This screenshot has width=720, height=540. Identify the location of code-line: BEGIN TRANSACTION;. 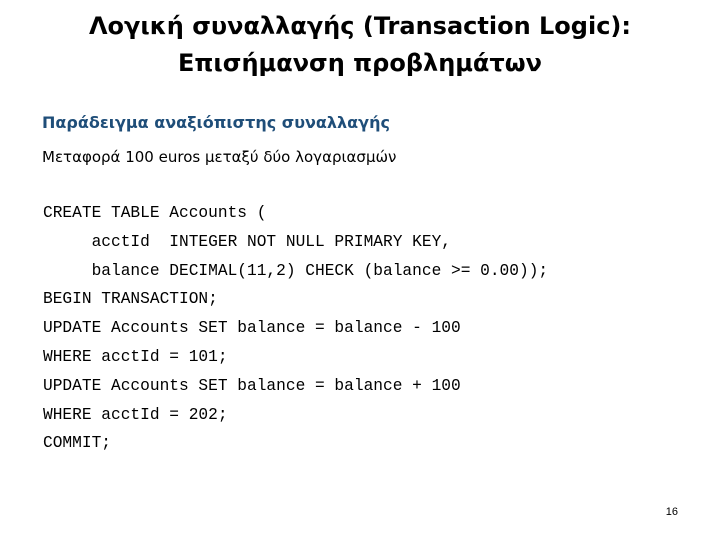
(130, 299).